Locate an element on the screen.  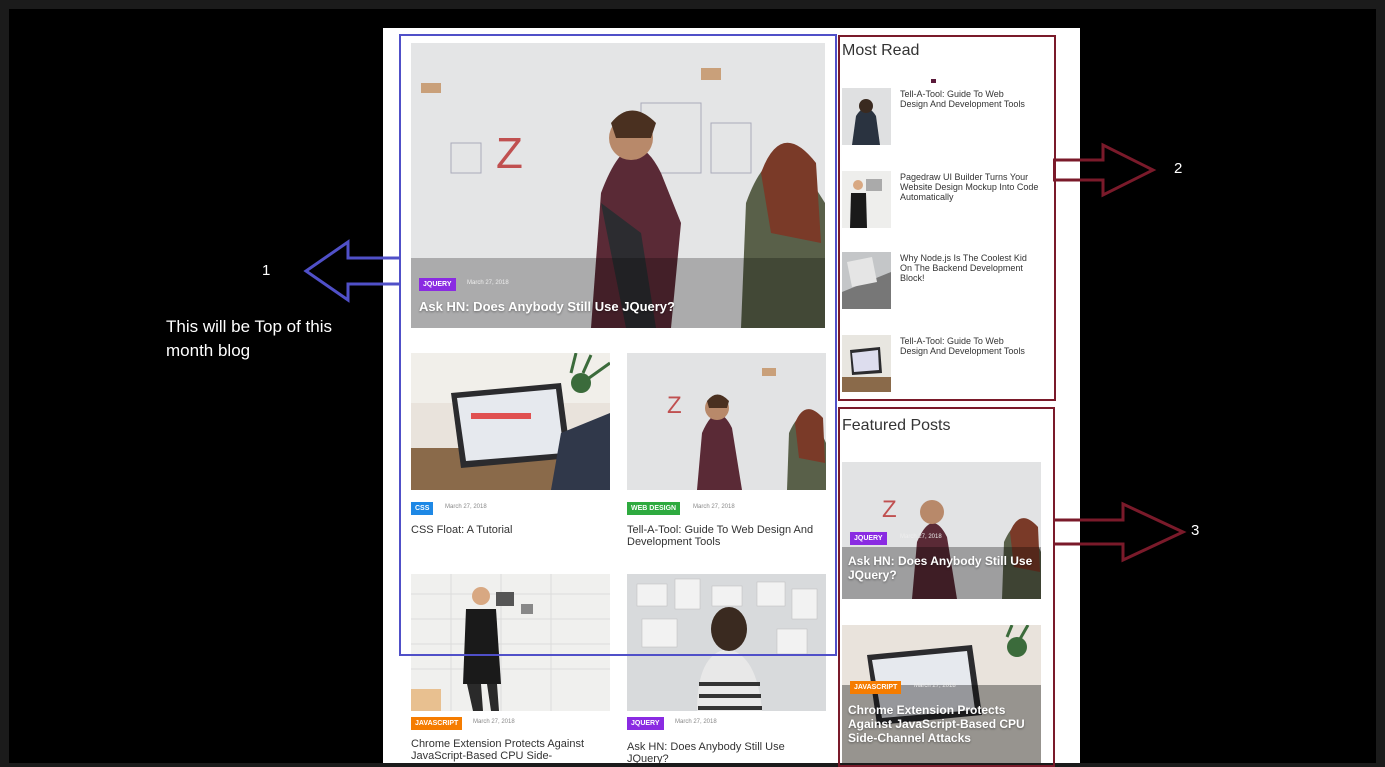
card-category-badge: JQUERY is located at coordinates (645, 723).